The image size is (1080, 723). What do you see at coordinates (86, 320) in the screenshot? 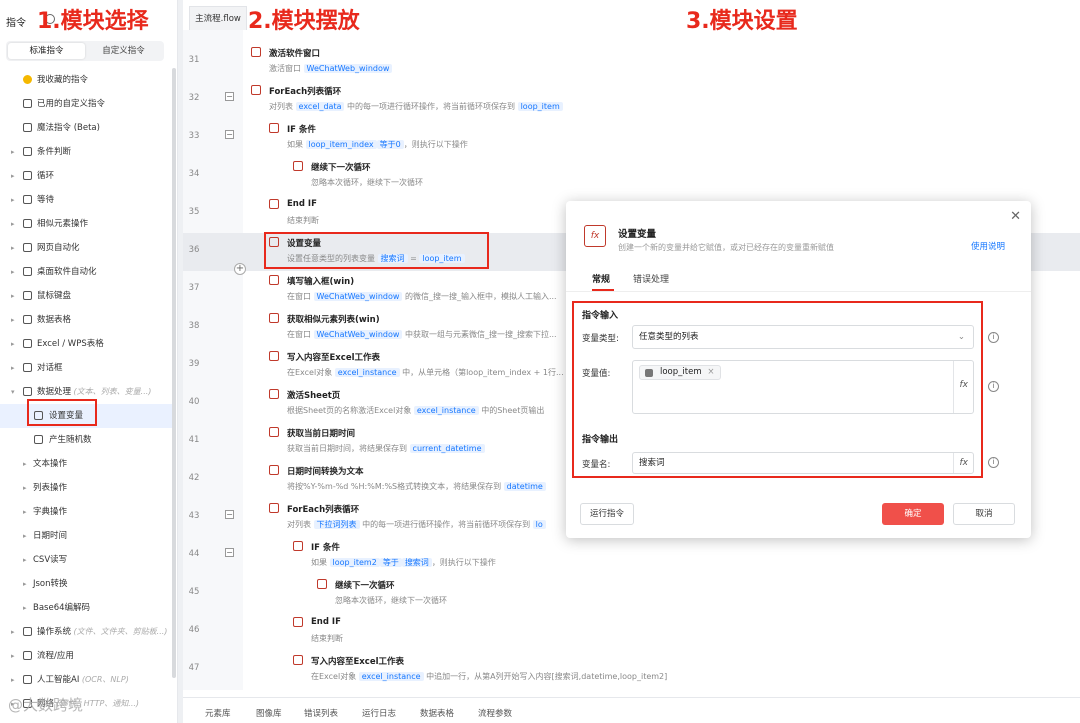
I see `command-item: ▸ 数据表格` at bounding box center [86, 320].